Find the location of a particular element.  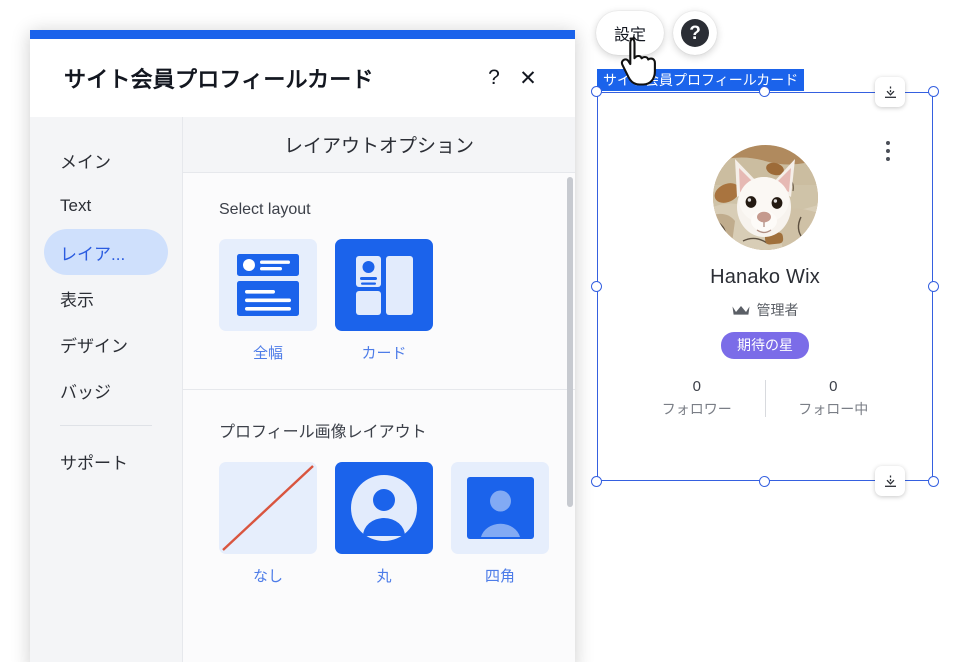

kebab-menu-icon is located at coordinates (888, 151).